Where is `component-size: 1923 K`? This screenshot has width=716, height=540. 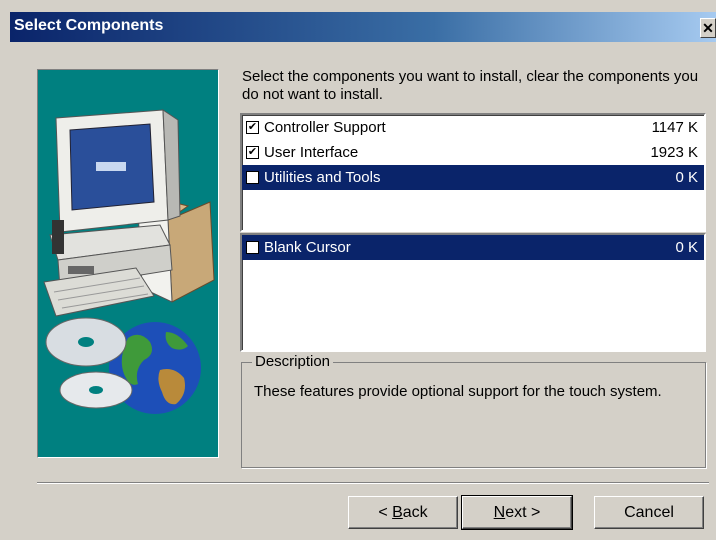 component-size: 1923 K is located at coordinates (674, 152).